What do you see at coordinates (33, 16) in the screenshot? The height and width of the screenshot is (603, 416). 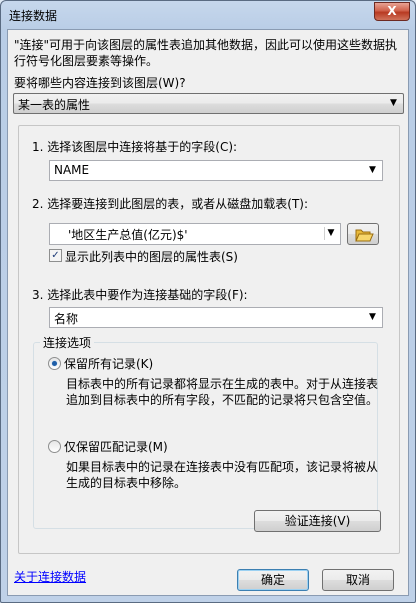 I see `window-title: 连接数据` at bounding box center [33, 16].